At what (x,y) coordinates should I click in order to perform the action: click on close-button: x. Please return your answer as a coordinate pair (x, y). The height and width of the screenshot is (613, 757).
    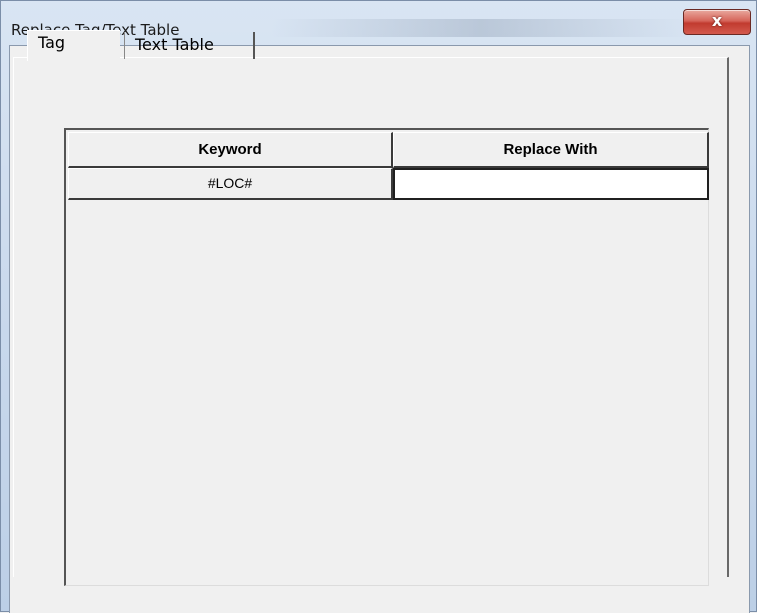
    Looking at the image, I should click on (717, 22).